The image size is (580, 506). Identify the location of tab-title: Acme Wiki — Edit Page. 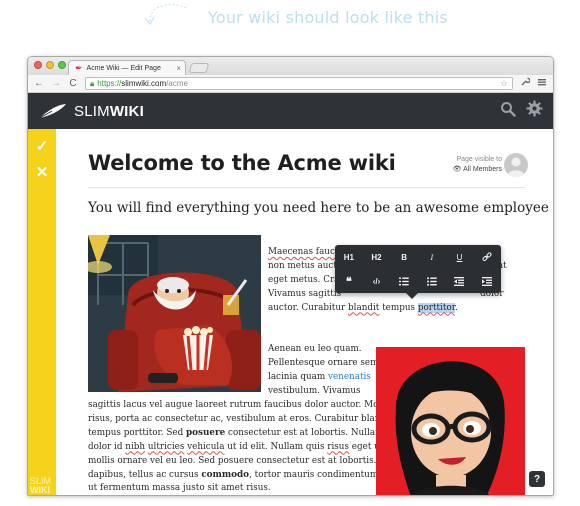
(123, 68).